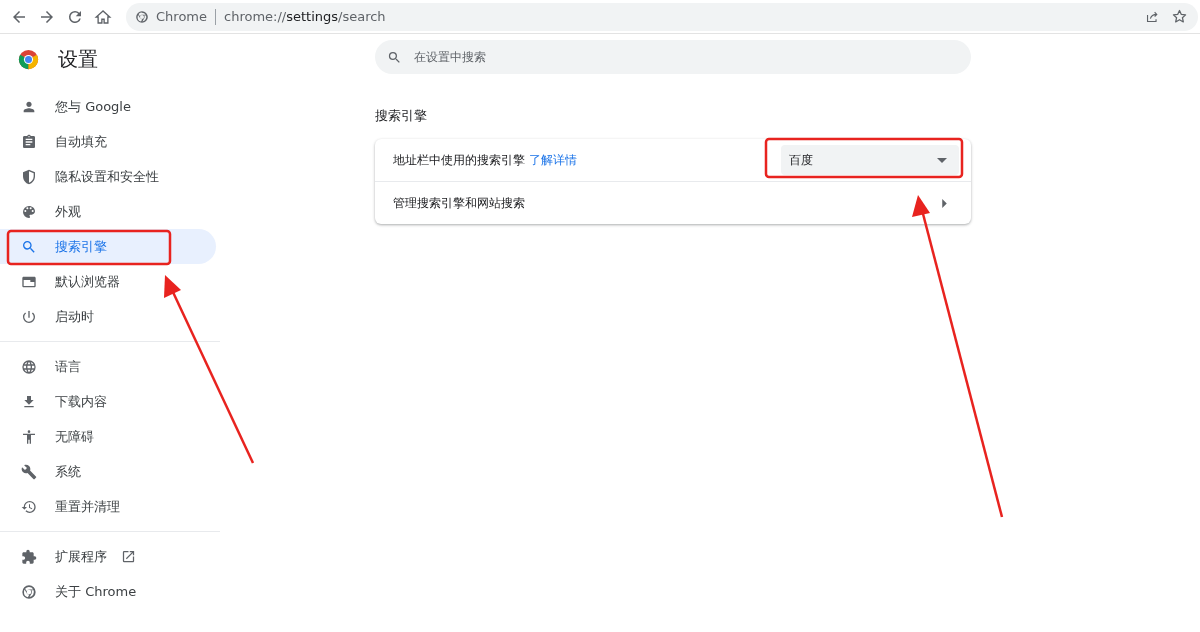 The width and height of the screenshot is (1200, 632). What do you see at coordinates (662, 16) in the screenshot?
I see `address-bar: Chrome chrome://settings/search` at bounding box center [662, 16].